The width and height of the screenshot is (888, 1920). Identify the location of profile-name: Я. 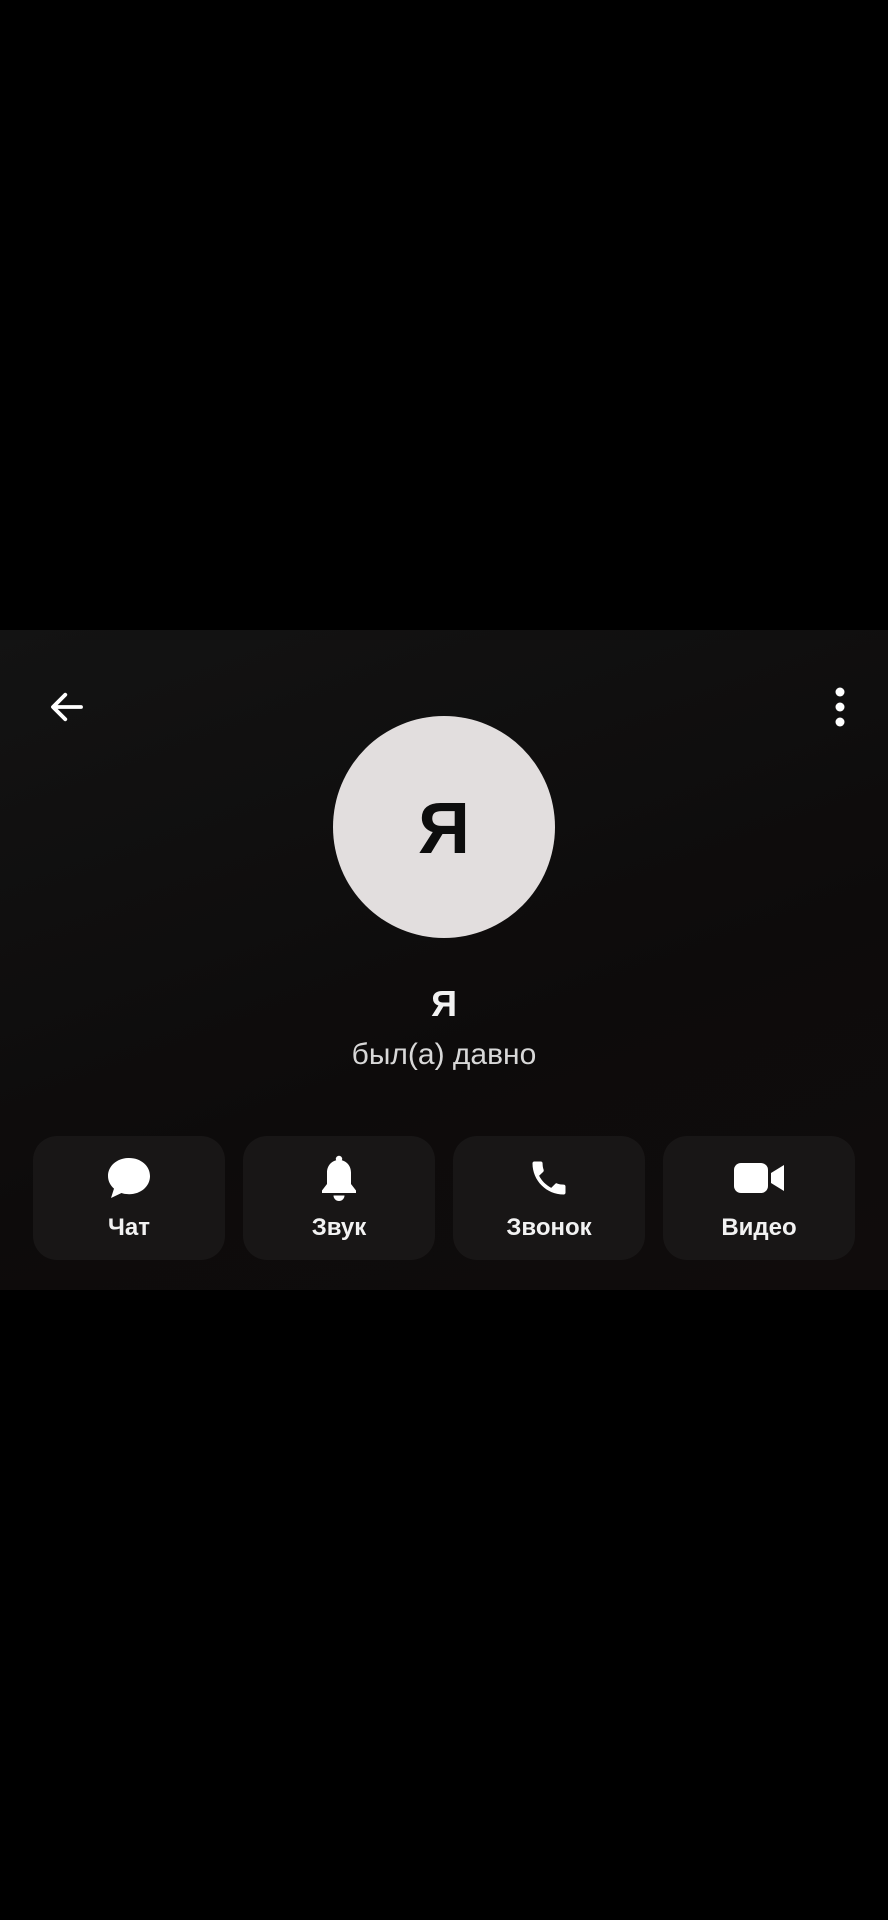
(444, 1003).